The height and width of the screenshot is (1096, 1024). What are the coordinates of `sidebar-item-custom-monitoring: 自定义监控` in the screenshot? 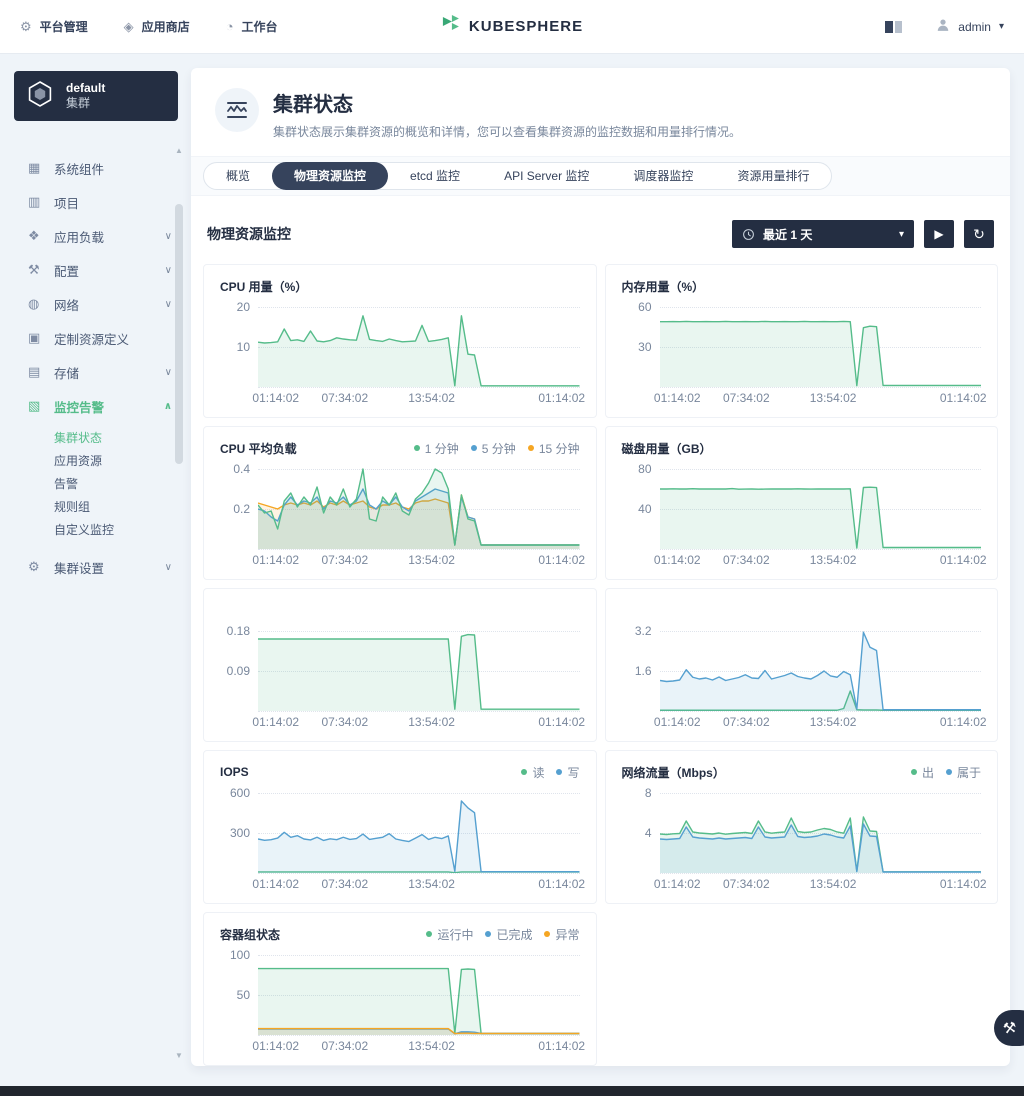 It's located at (95, 530).